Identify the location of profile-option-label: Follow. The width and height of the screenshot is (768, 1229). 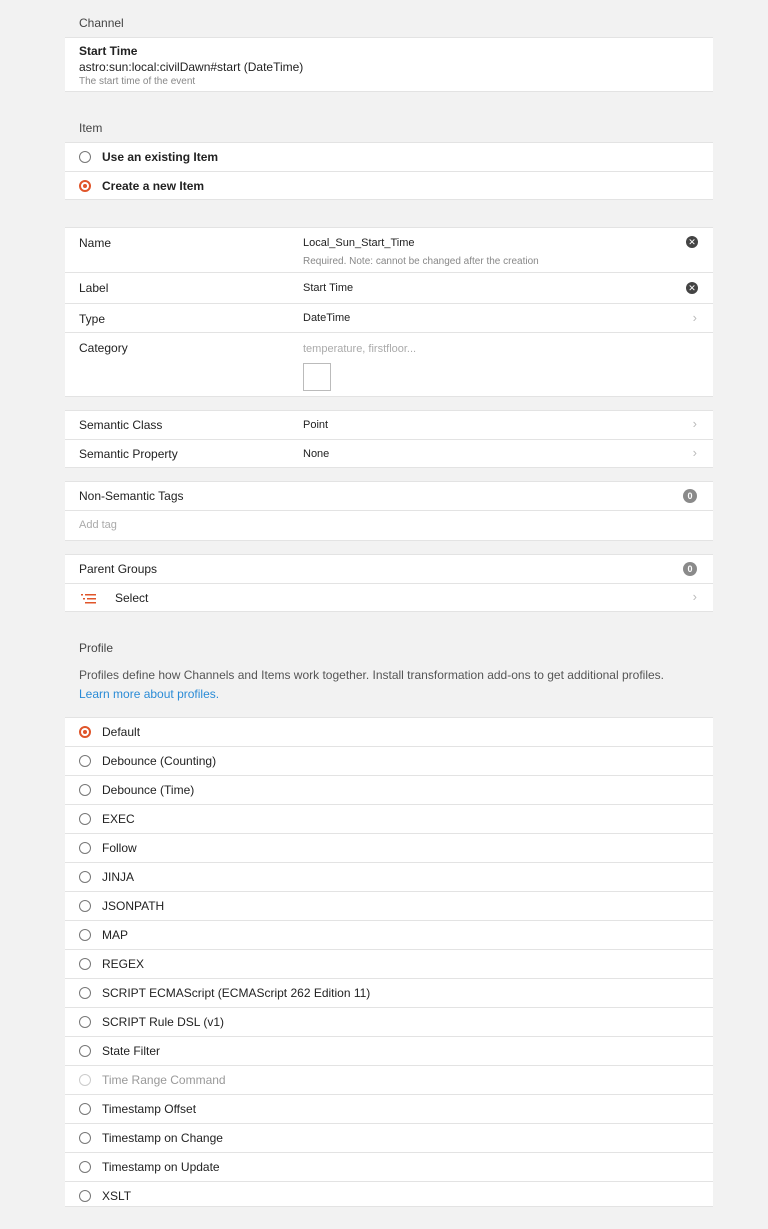
(119, 848).